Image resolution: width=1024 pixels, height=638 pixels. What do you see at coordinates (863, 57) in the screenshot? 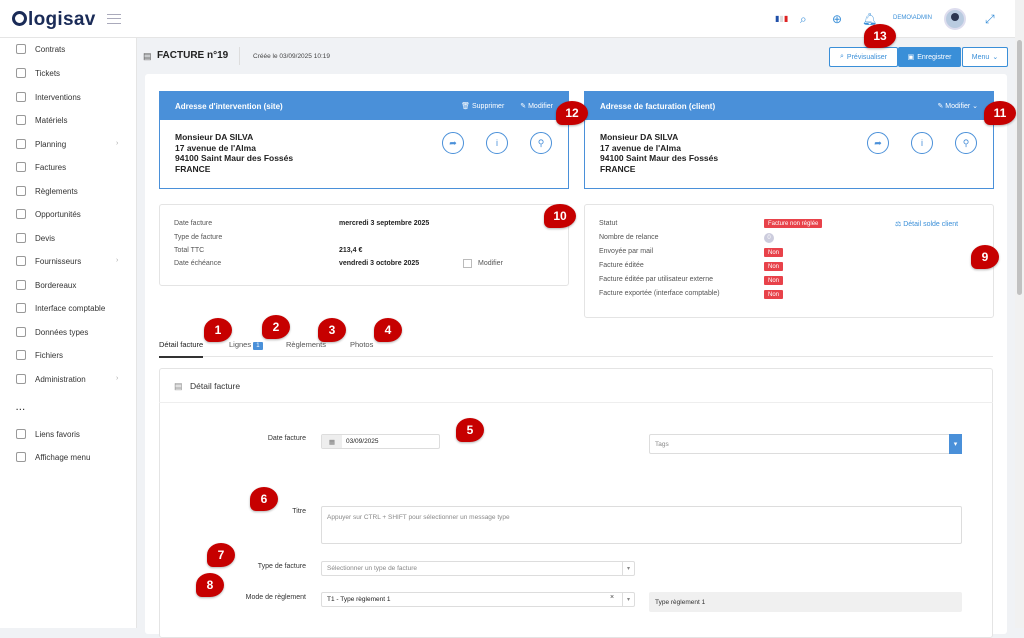
I see `preview-button: ⌕ Prévisualiser` at bounding box center [863, 57].